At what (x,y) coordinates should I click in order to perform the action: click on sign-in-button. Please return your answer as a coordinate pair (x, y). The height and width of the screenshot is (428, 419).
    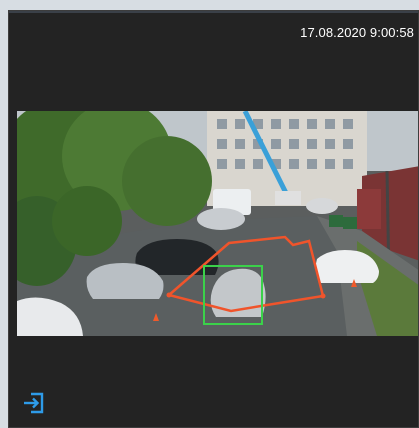
    Looking at the image, I should click on (34, 403).